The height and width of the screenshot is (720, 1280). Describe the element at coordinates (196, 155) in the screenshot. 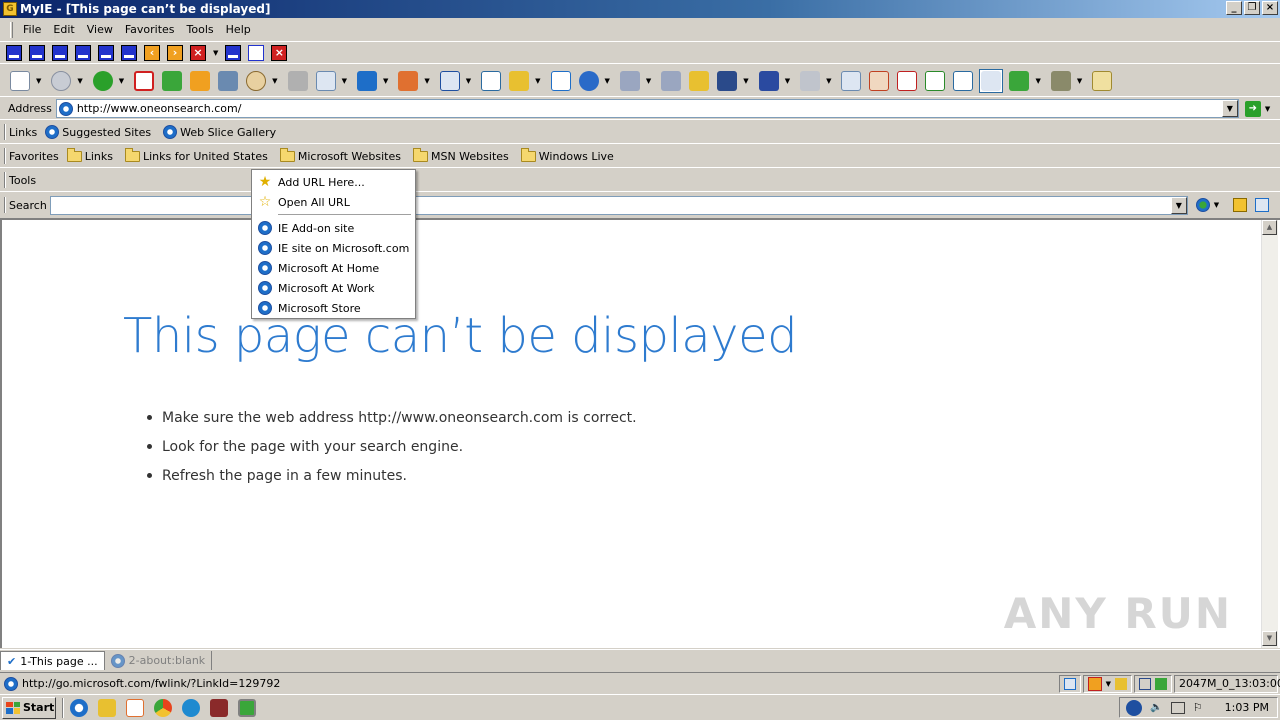

I see `fav-folder-links-us: Links for United States` at that location.